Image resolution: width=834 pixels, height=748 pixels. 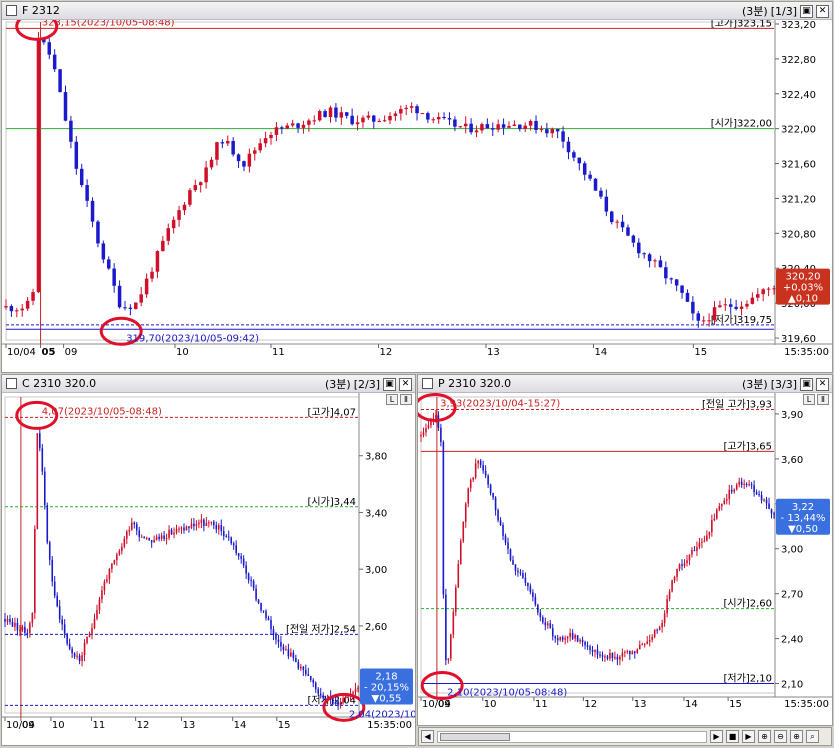 What do you see at coordinates (427, 736) in the screenshot?
I see `scroll-left-button: ◀` at bounding box center [427, 736].